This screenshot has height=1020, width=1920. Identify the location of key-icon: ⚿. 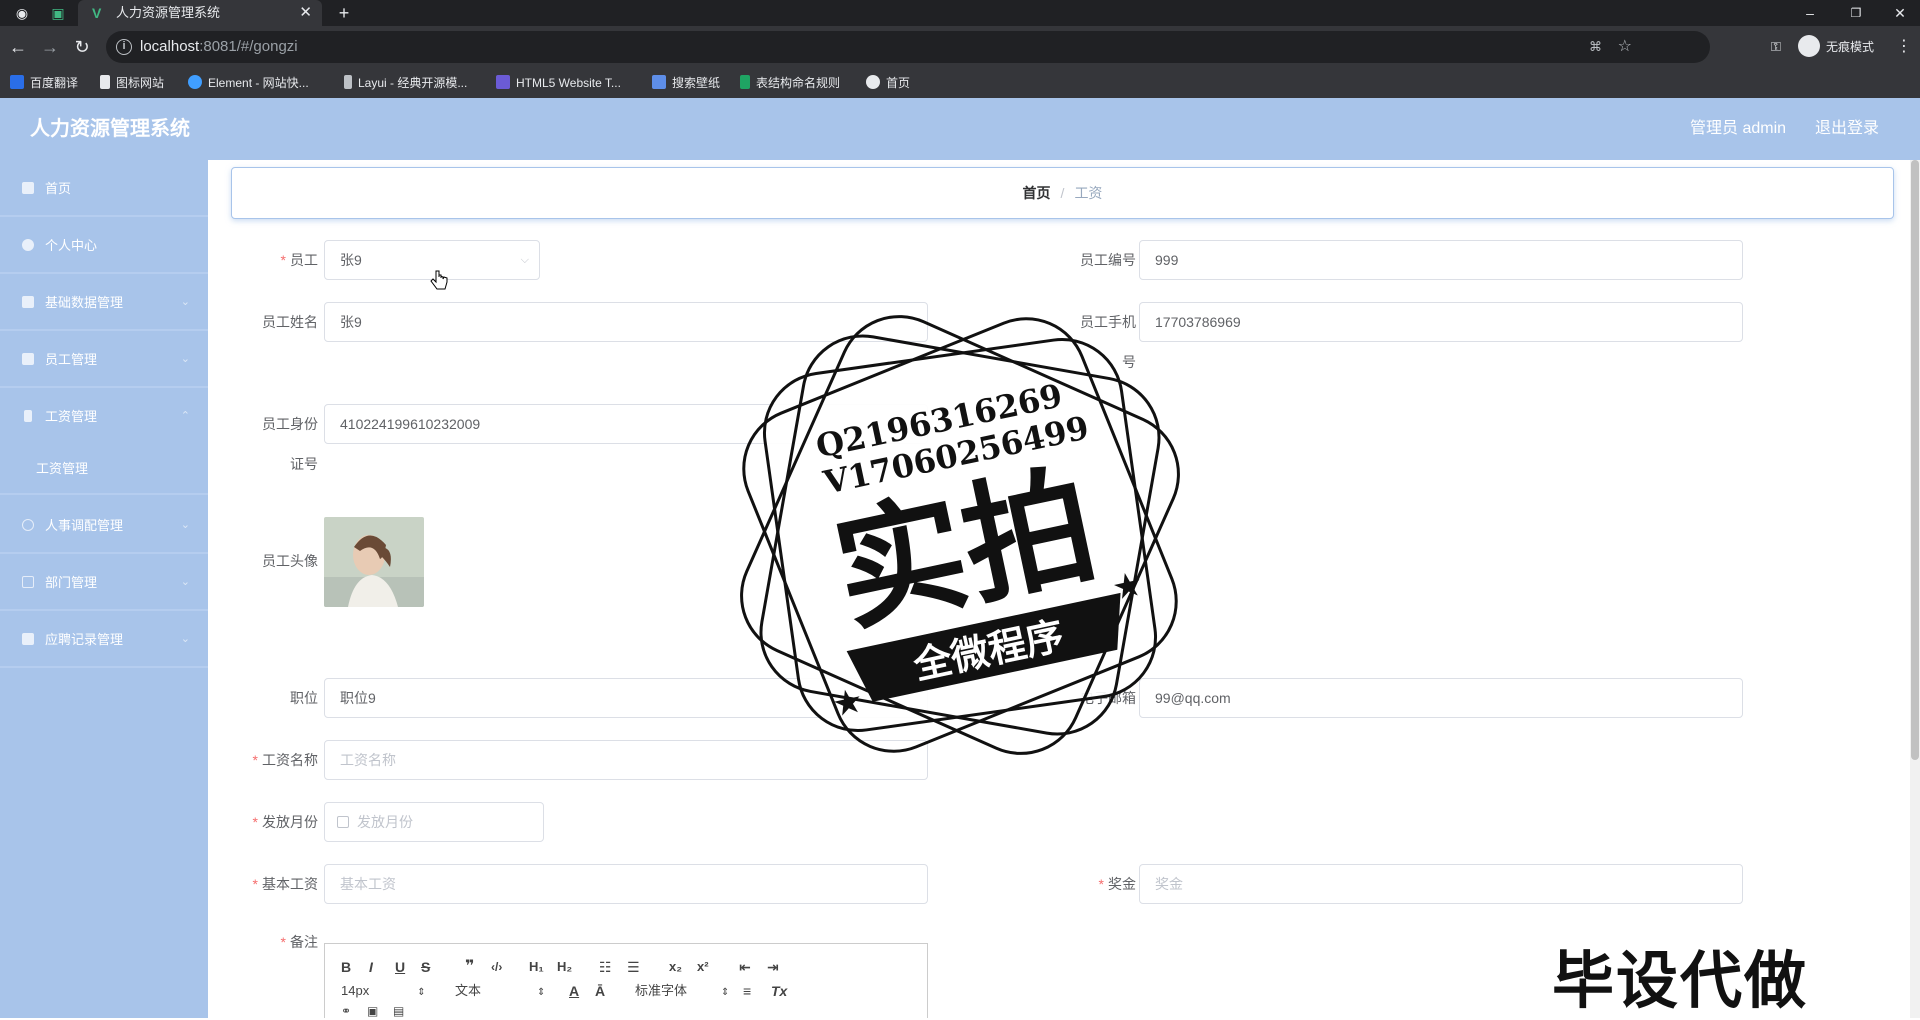
(1776, 47).